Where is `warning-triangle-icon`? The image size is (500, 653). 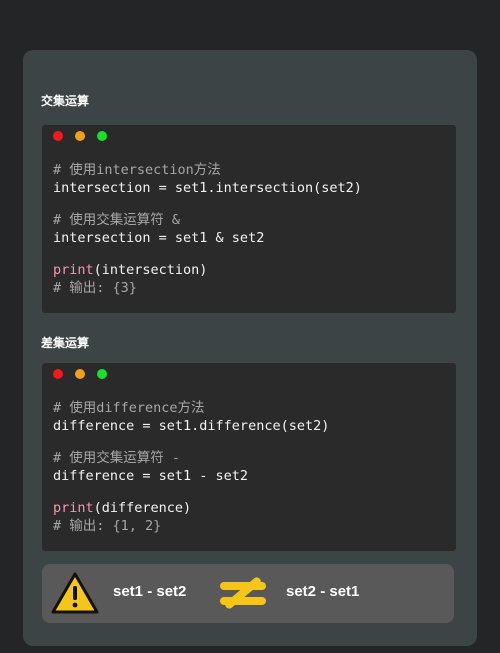
warning-triangle-icon is located at coordinates (75, 593).